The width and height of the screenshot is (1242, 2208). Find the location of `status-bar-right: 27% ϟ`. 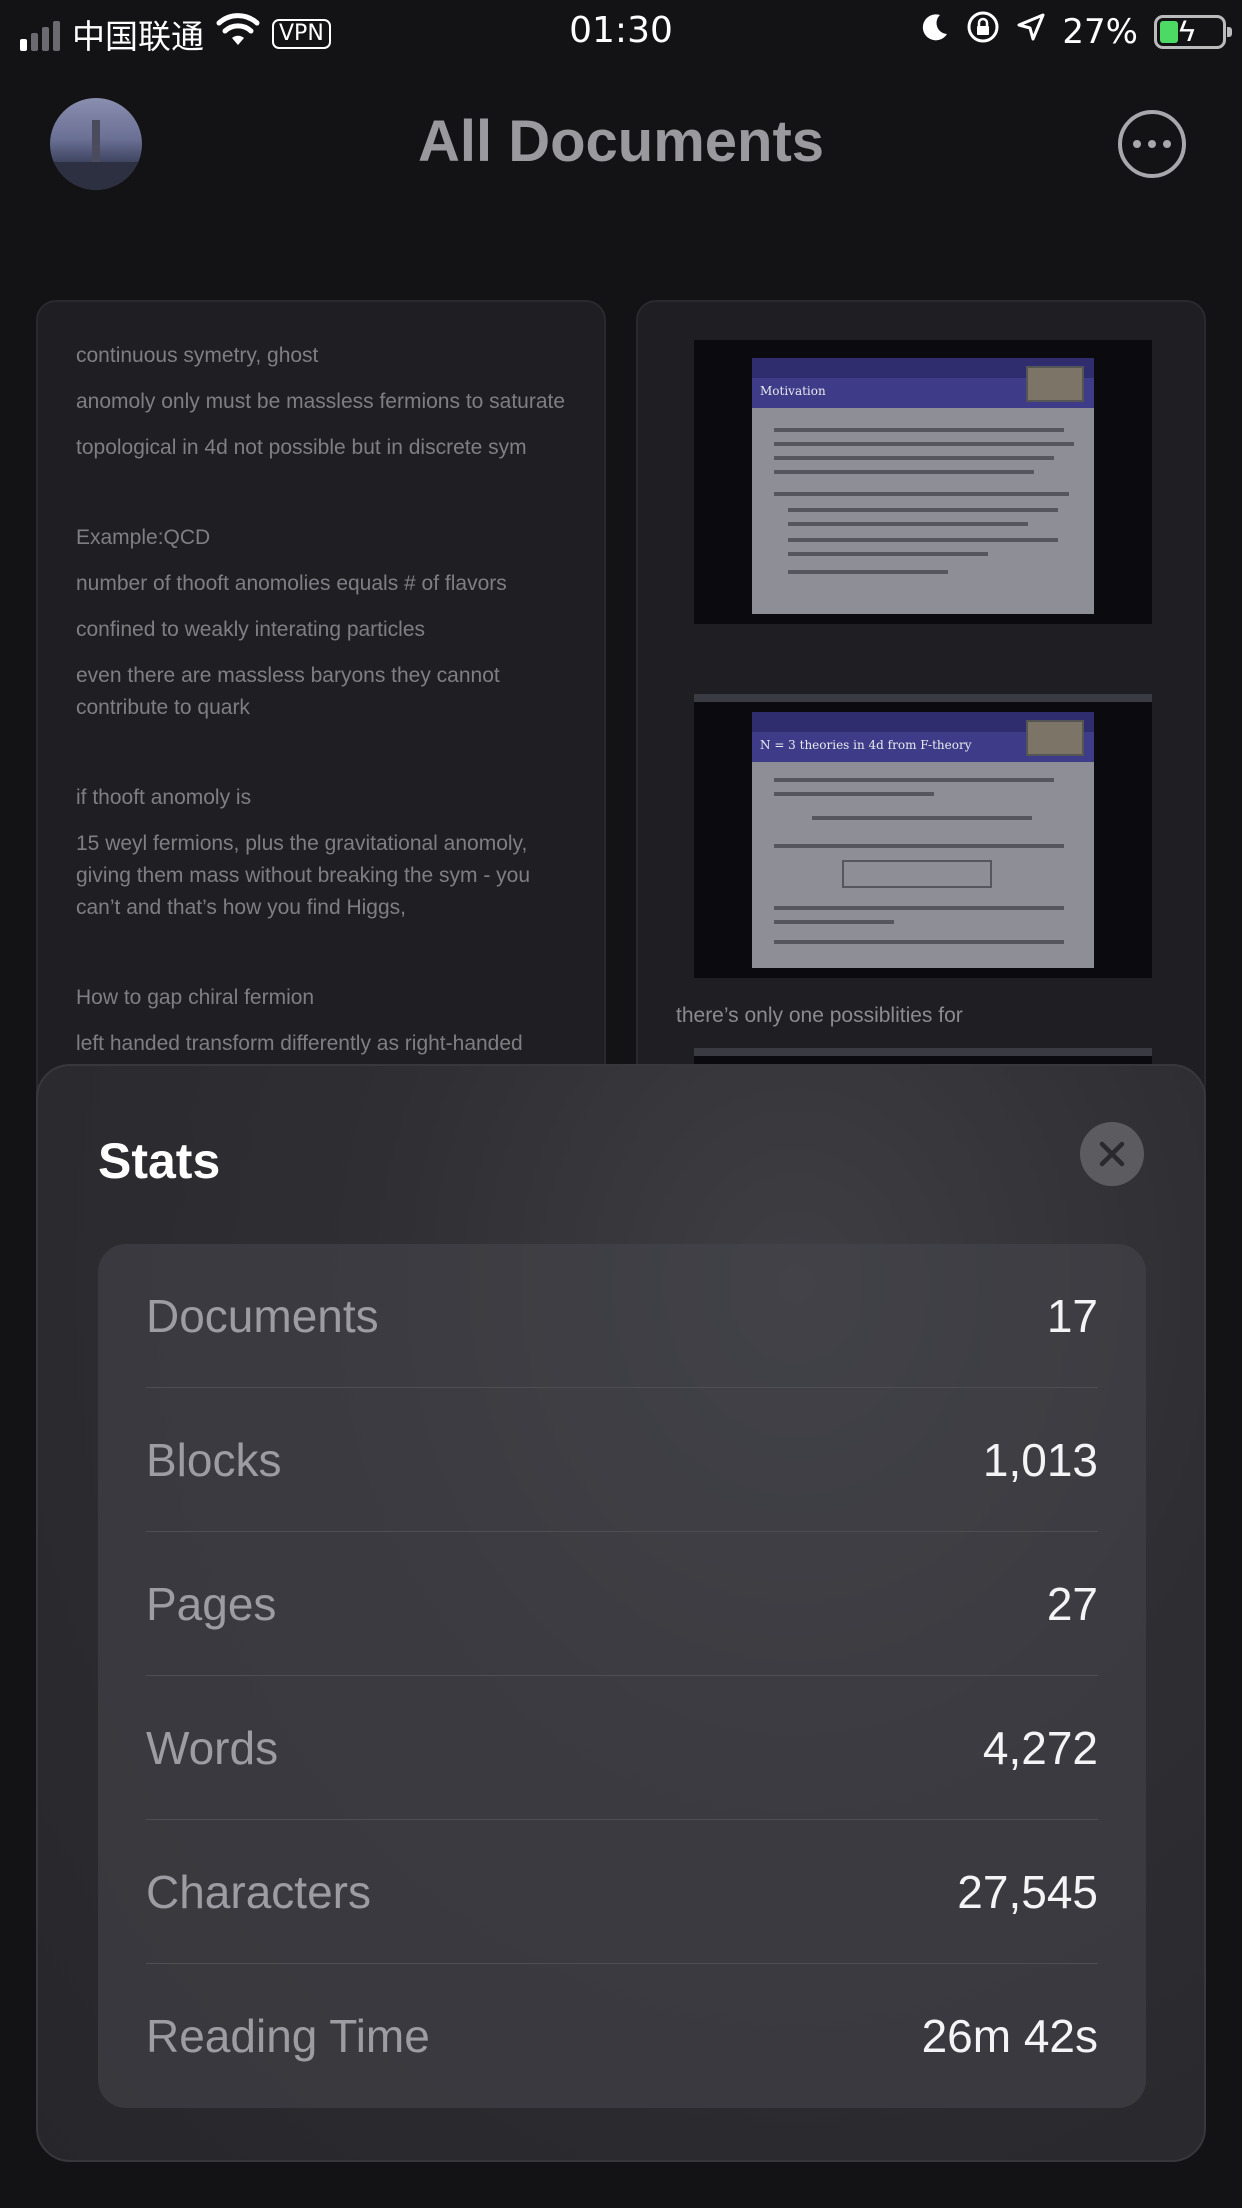

status-bar-right: 27% ϟ is located at coordinates (1076, 31).